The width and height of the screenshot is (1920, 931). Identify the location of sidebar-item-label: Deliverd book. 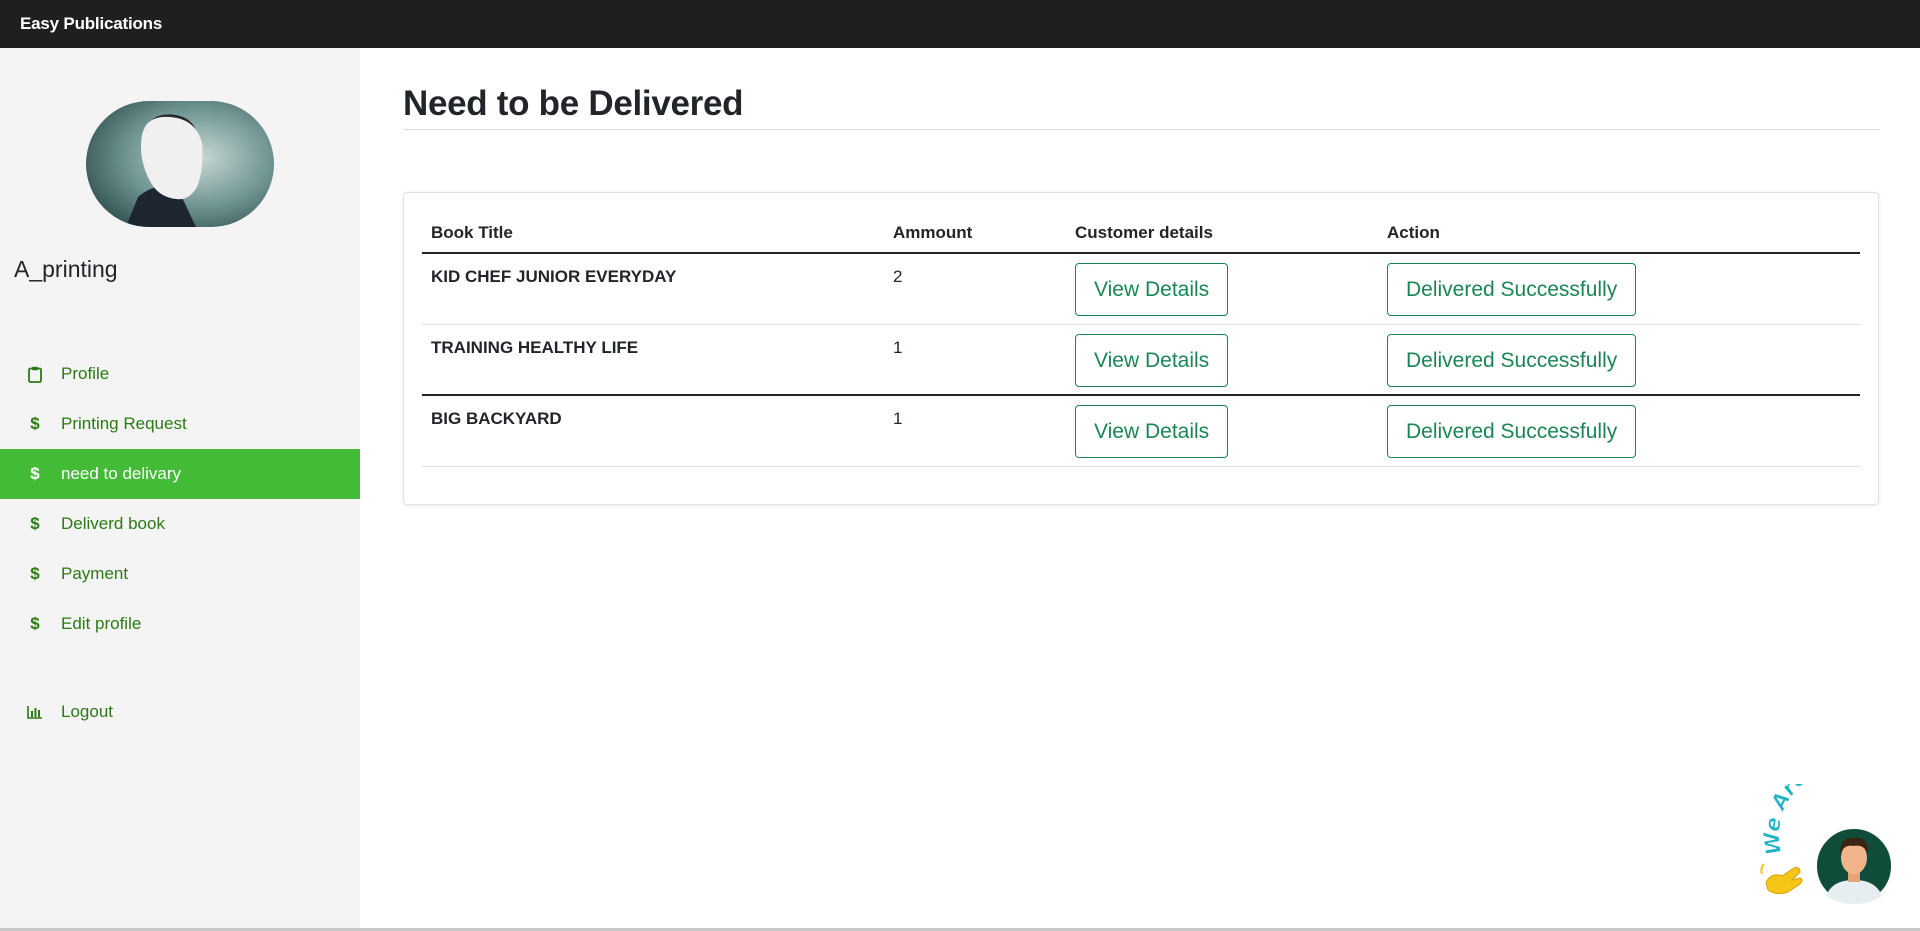
(113, 523).